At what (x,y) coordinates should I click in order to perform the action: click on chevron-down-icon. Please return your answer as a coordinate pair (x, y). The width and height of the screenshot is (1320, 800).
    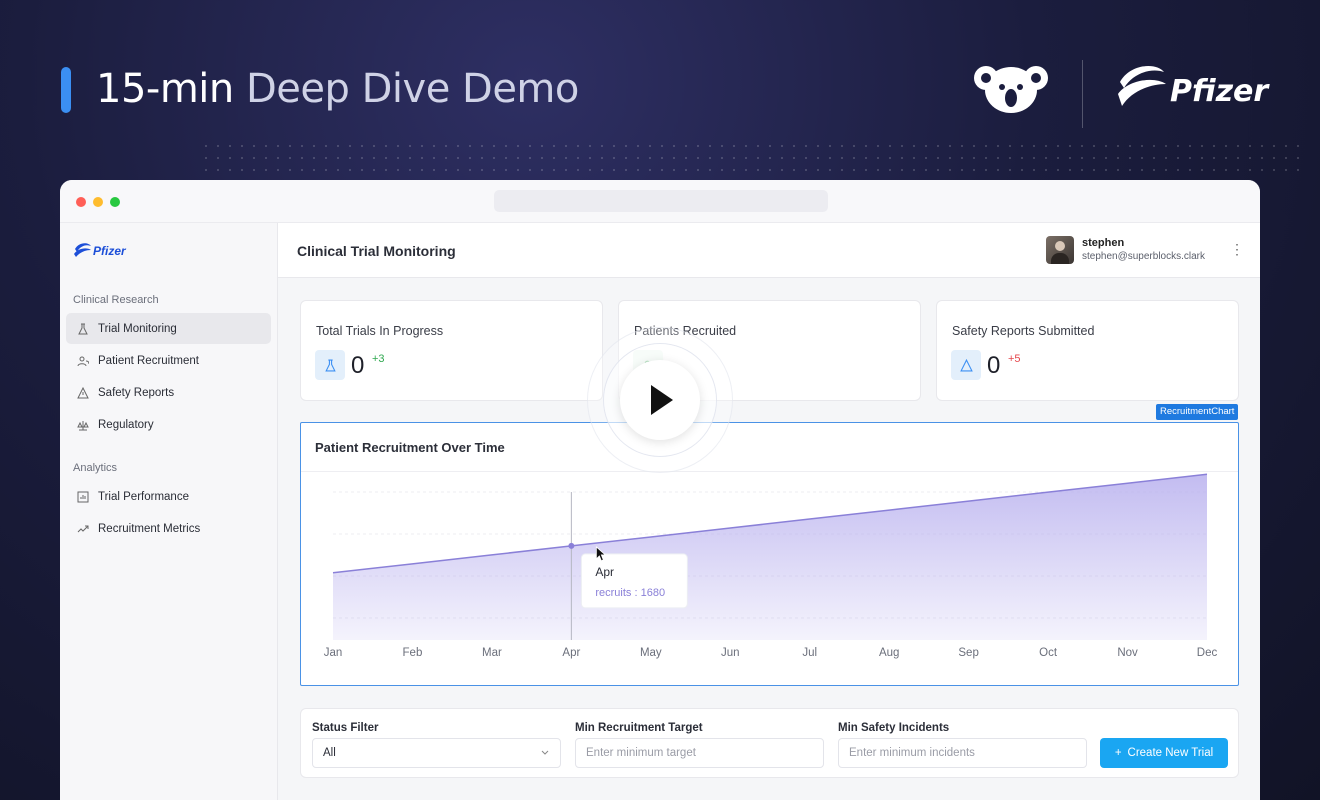
    Looking at the image, I should click on (545, 752).